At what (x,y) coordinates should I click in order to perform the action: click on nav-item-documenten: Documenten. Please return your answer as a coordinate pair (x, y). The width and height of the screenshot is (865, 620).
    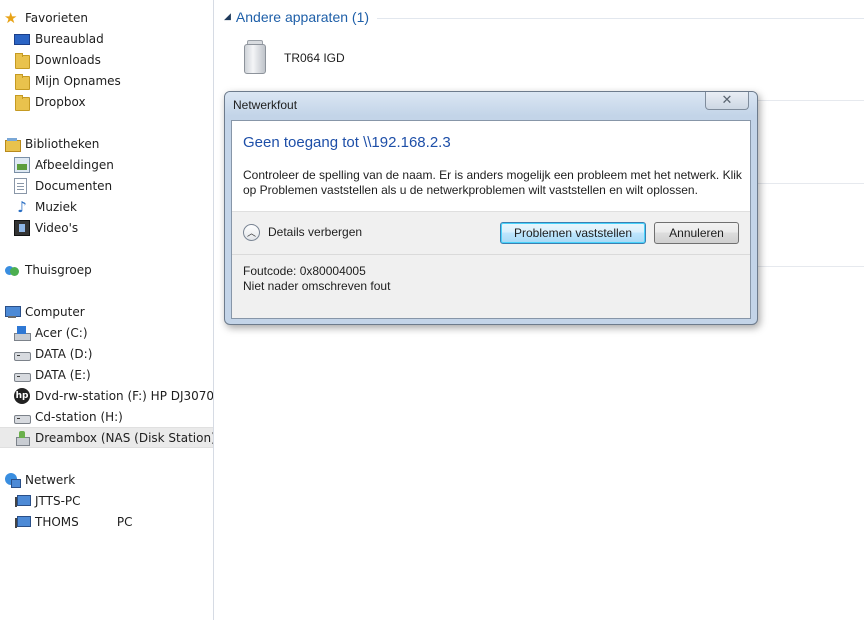
    Looking at the image, I should click on (106, 185).